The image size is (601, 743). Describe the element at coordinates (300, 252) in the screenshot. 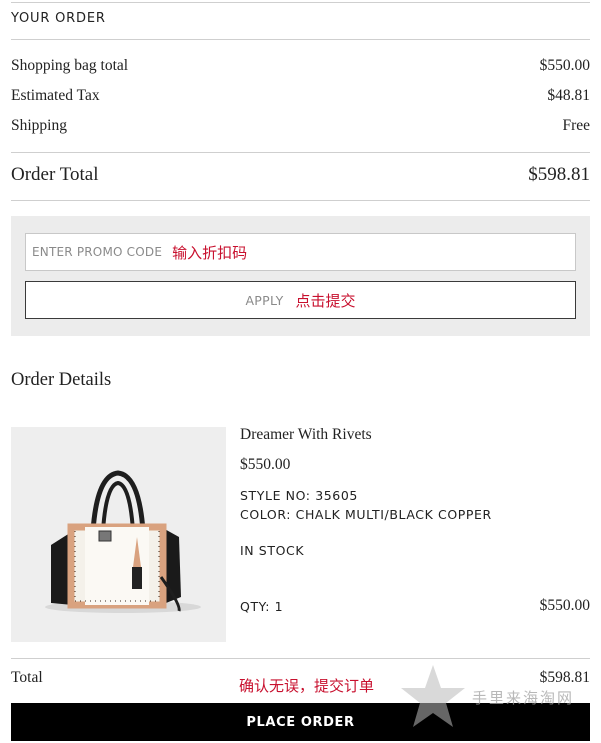

I see `promo-code-input: ENTER PROMO CODE 输入折扣码` at that location.